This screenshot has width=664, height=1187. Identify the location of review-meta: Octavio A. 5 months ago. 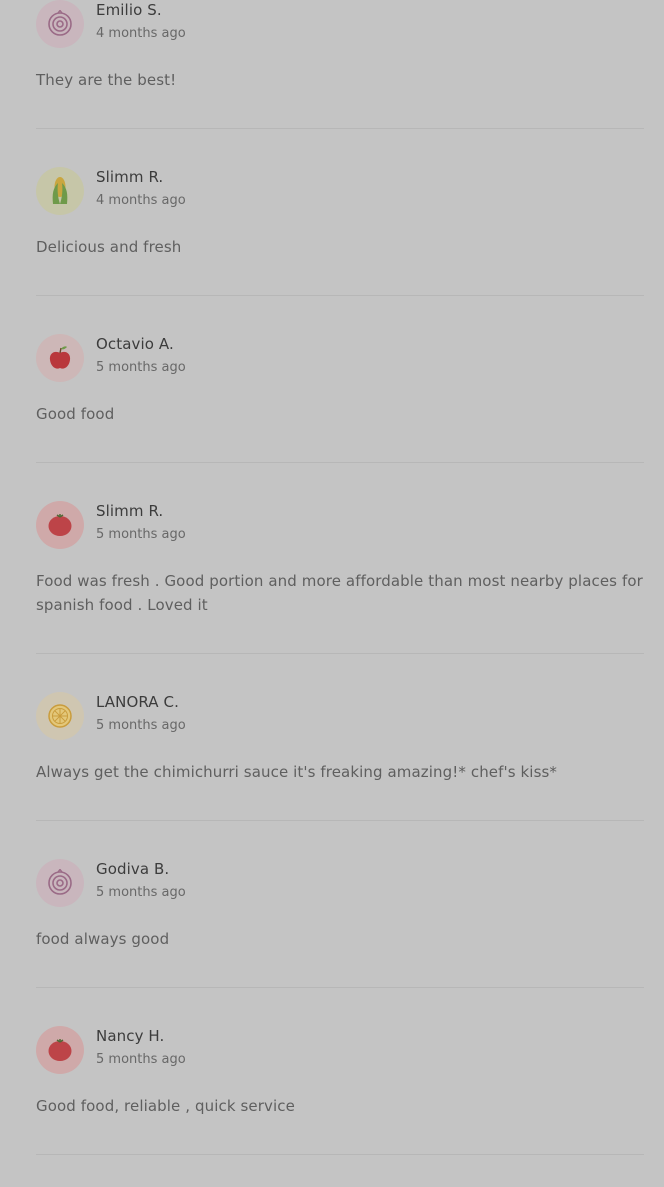
(141, 355).